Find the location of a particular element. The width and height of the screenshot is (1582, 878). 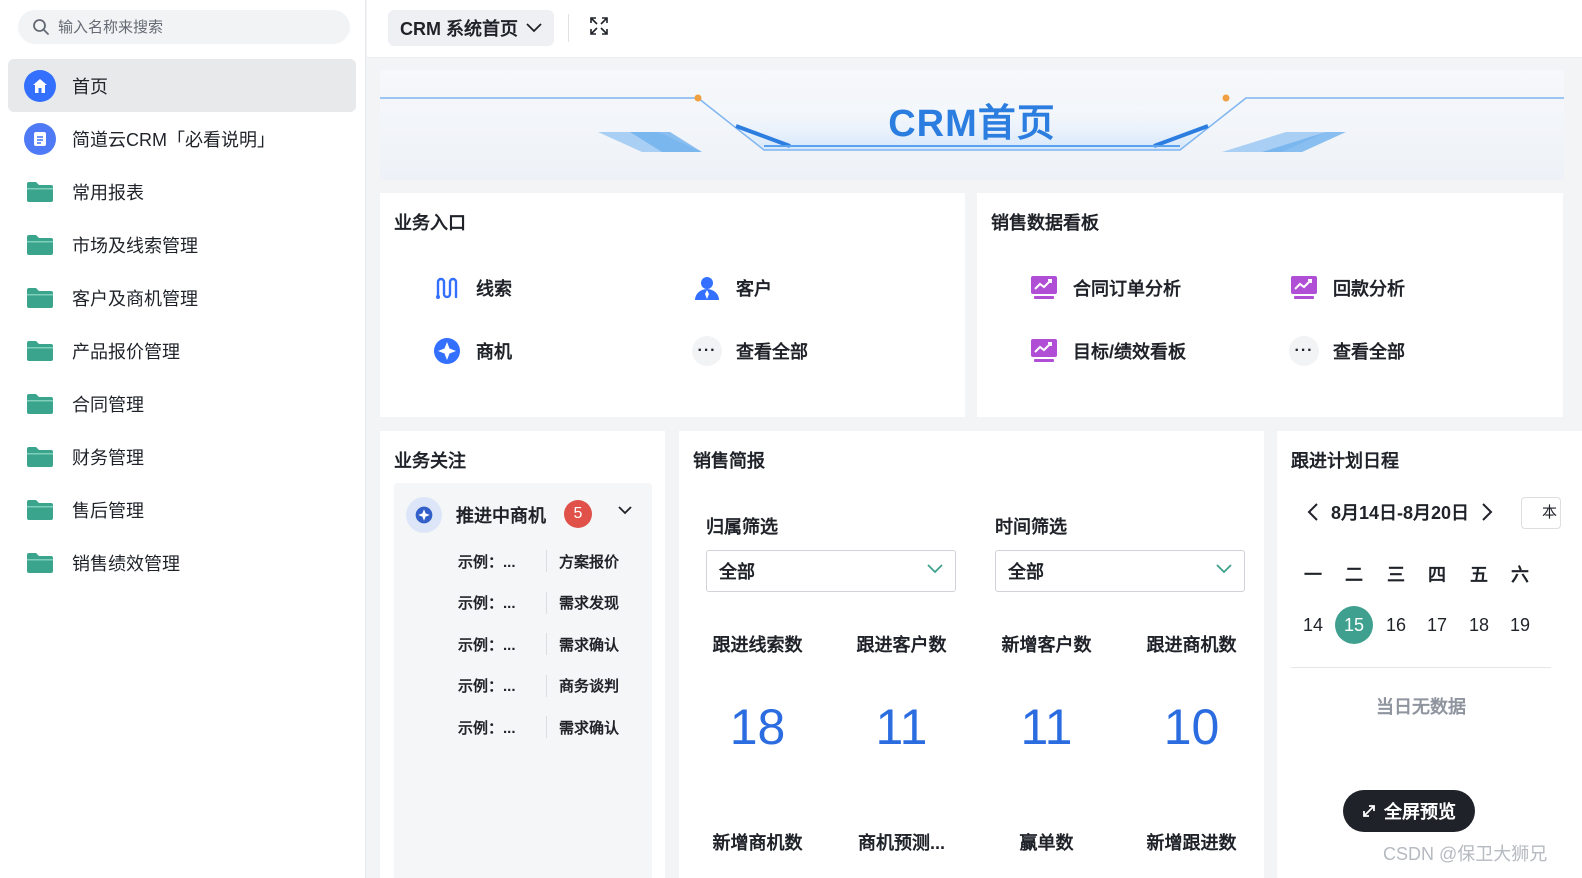

entry-label: 线索 is located at coordinates (494, 289).